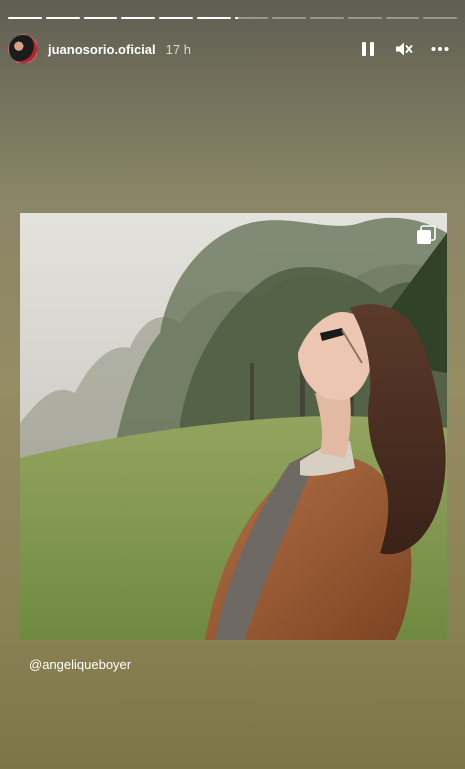  I want to click on story-header: juanosorio.oficial 17 h, so click(232, 49).